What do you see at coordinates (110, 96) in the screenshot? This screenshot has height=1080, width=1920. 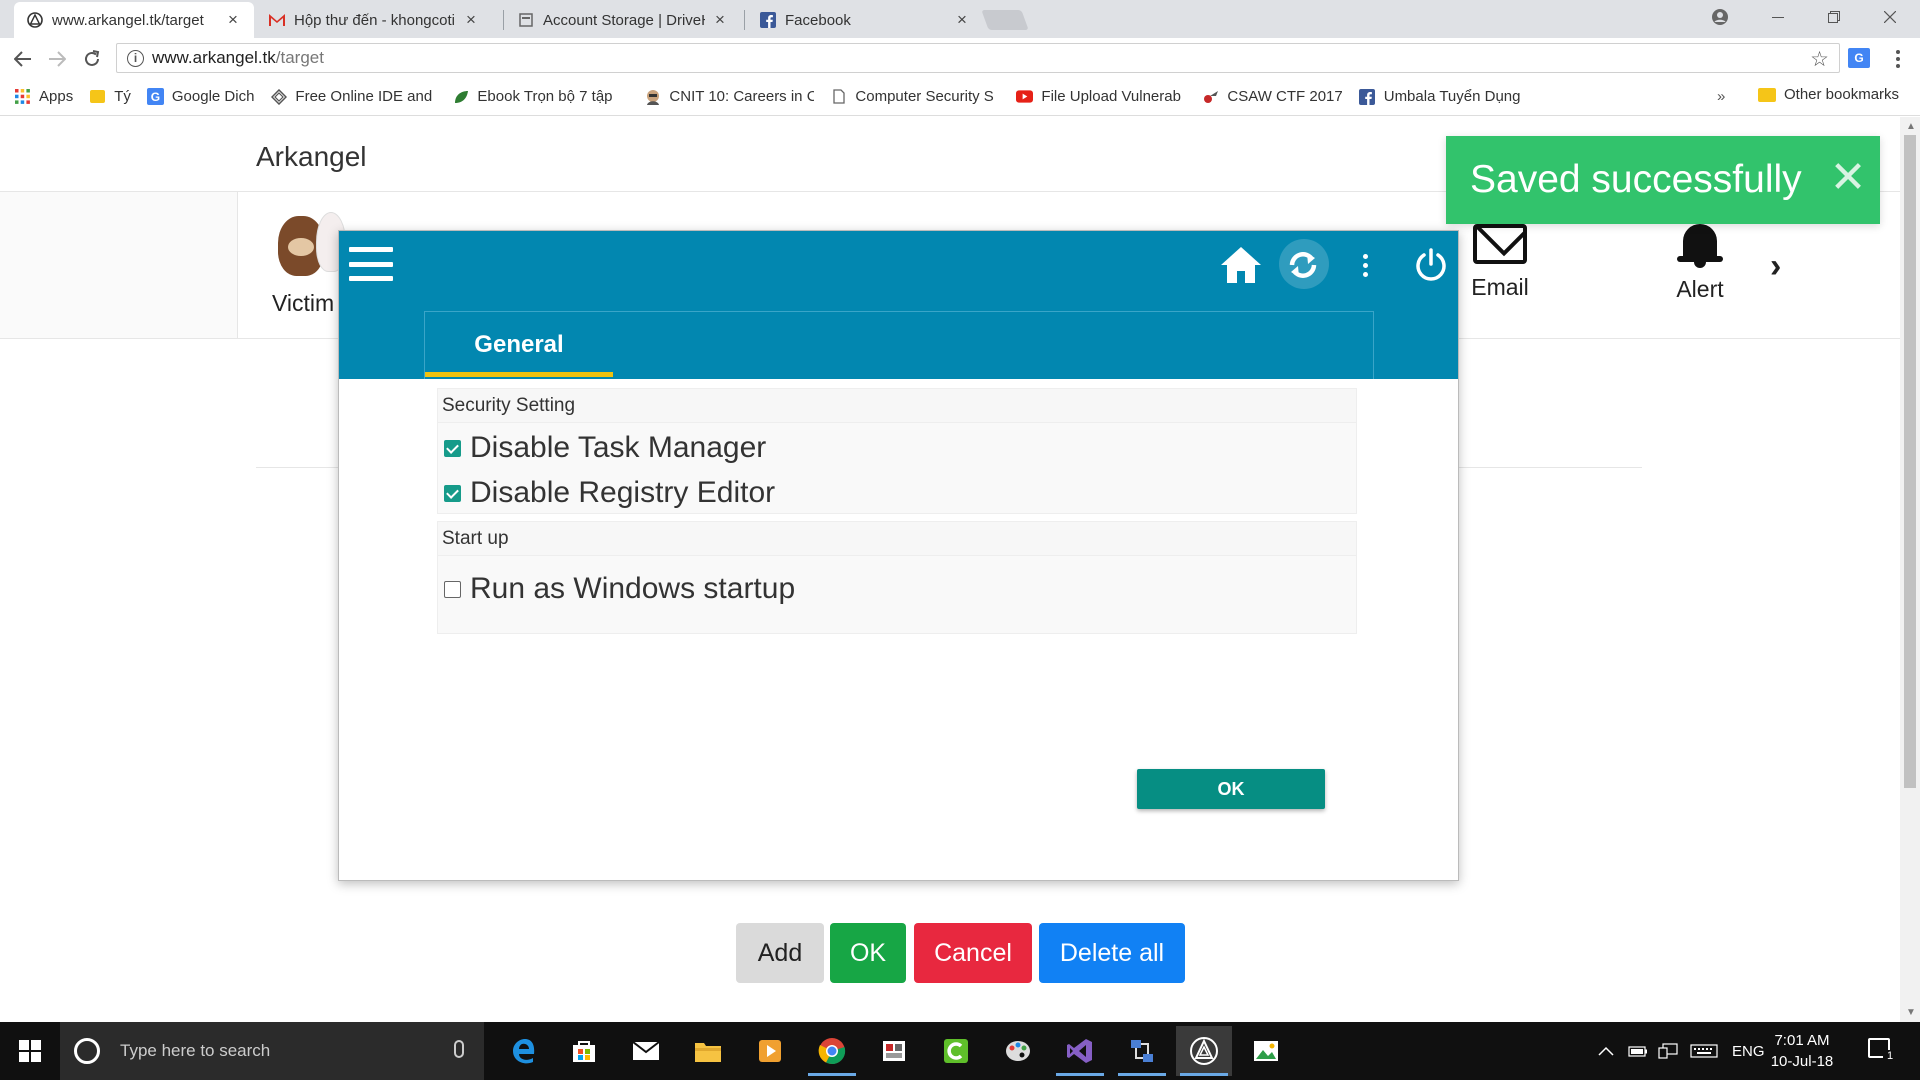 I see `bookmark-ty: Tý` at bounding box center [110, 96].